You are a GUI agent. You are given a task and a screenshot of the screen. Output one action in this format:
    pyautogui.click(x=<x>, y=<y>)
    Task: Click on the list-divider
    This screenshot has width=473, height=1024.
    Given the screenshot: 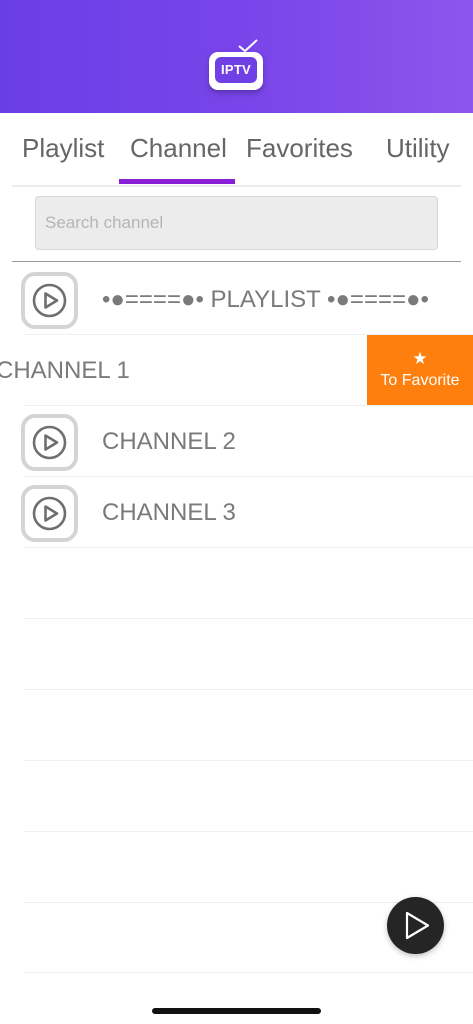 What is the action you would take?
    pyautogui.click(x=236, y=261)
    